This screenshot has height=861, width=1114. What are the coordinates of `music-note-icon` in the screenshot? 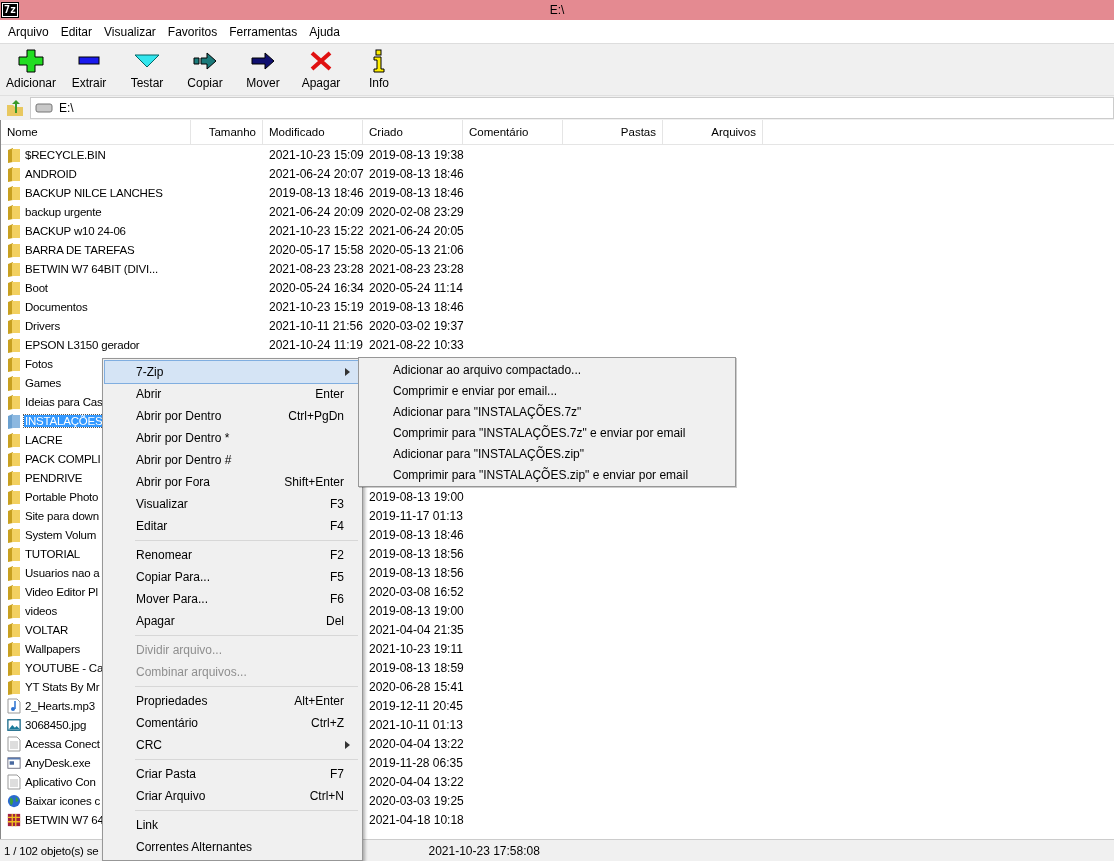 It's located at (14, 705).